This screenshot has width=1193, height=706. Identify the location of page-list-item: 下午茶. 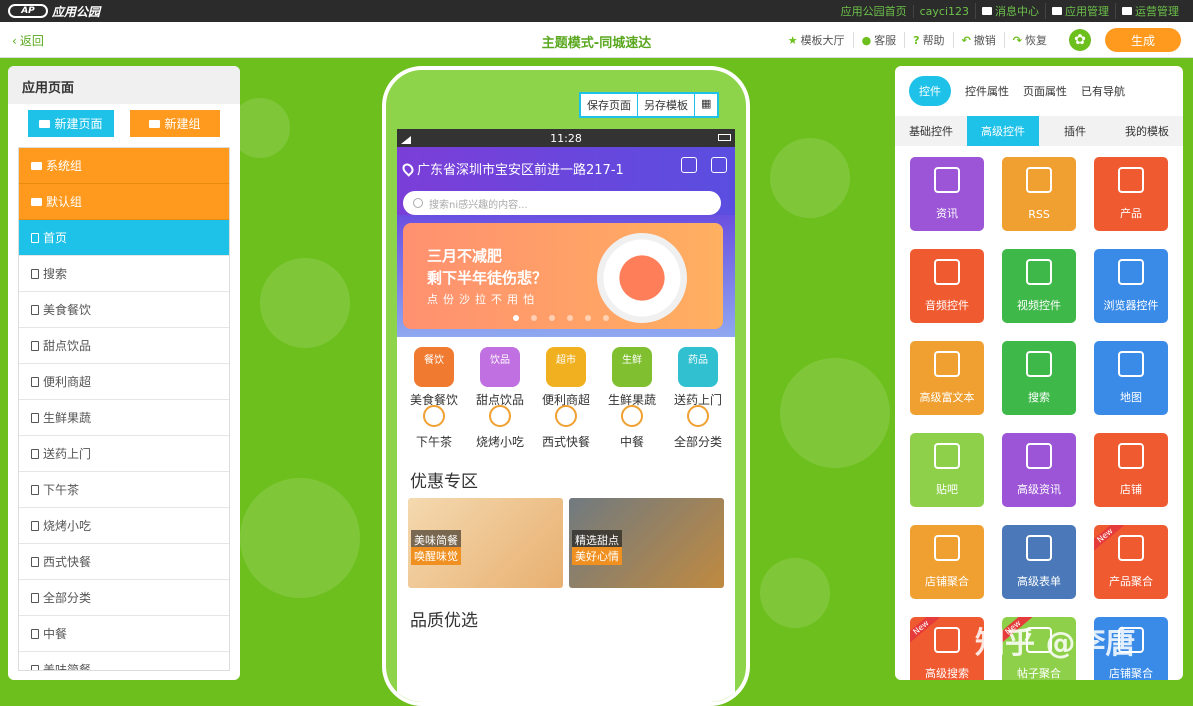
(124, 490).